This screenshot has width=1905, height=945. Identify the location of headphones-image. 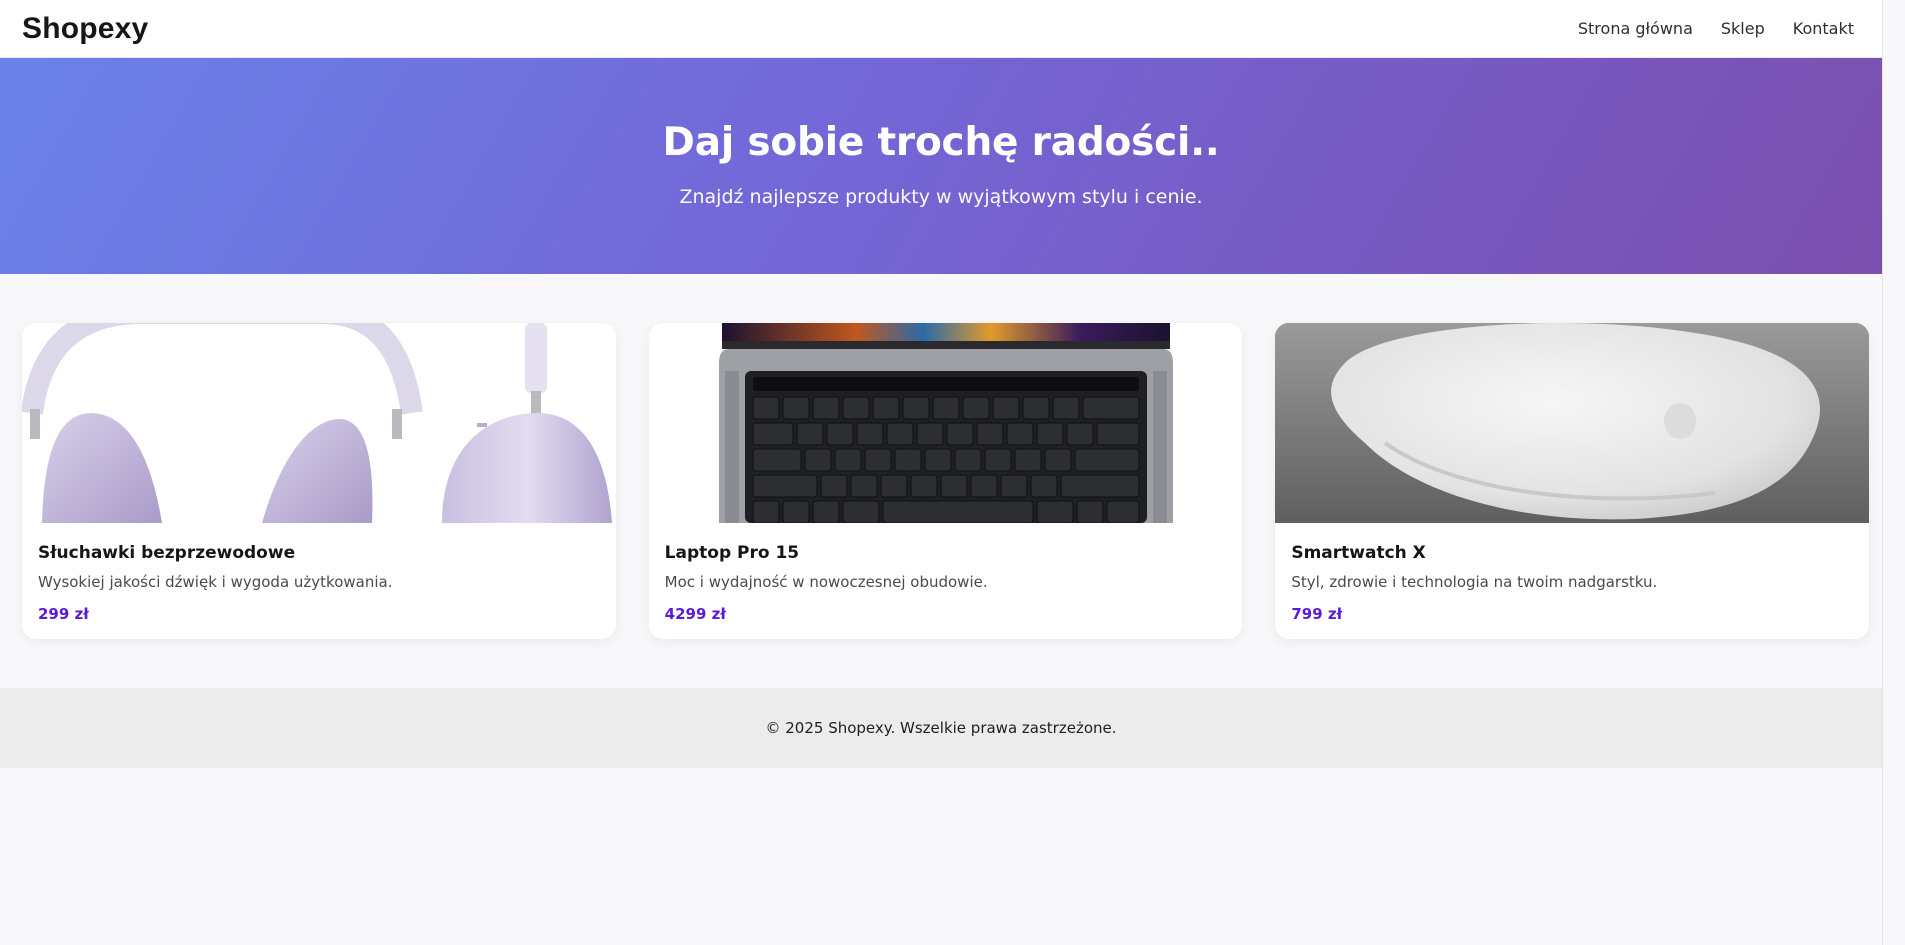
(319, 423).